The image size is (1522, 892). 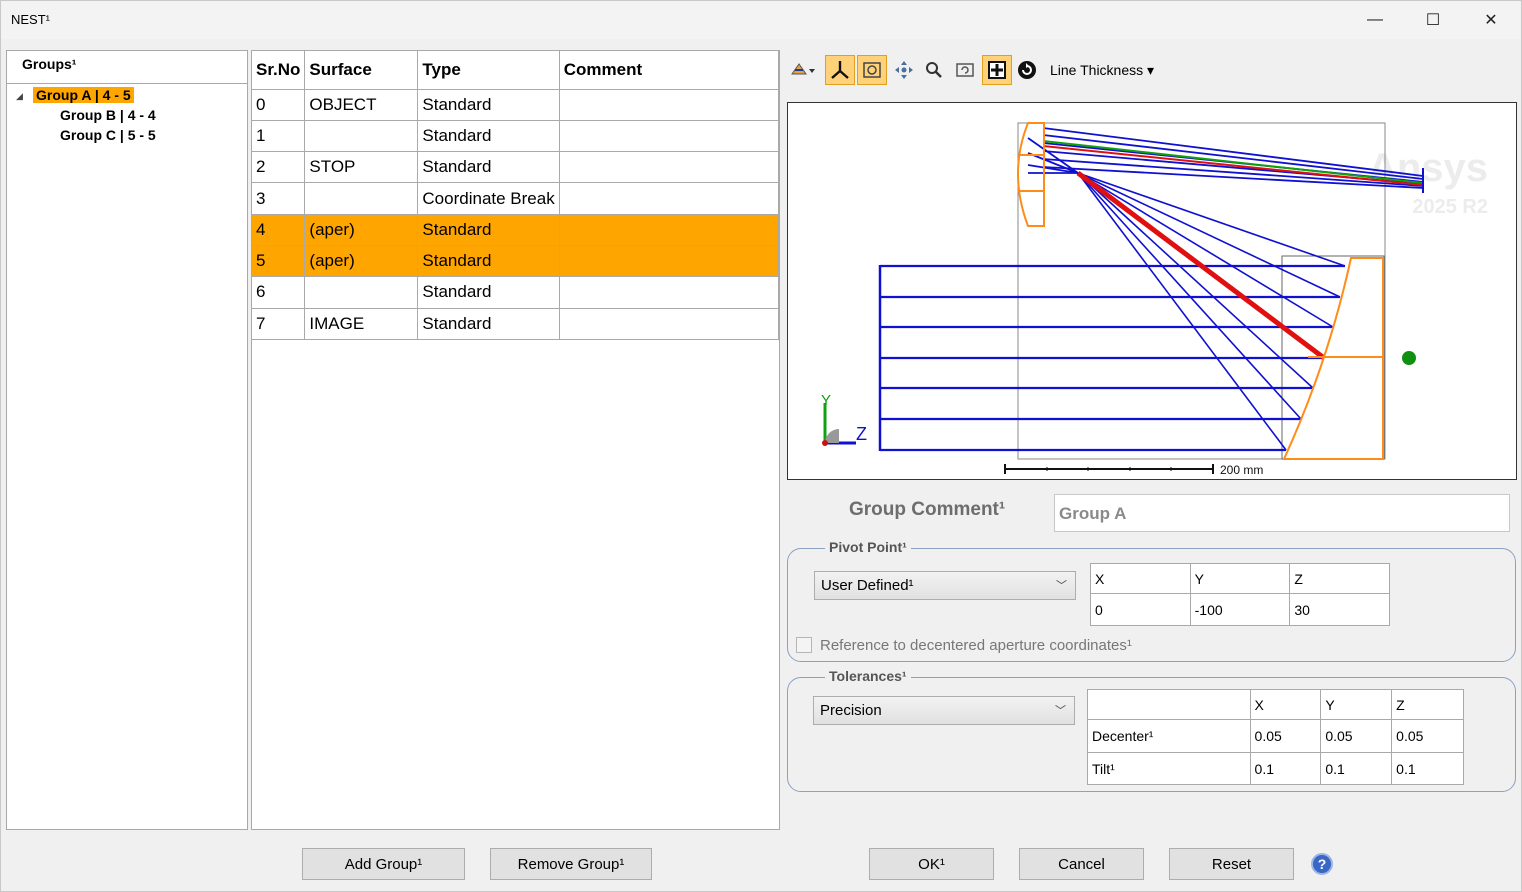 What do you see at coordinates (1427, 704) in the screenshot?
I see `tolerance-header-z: Z` at bounding box center [1427, 704].